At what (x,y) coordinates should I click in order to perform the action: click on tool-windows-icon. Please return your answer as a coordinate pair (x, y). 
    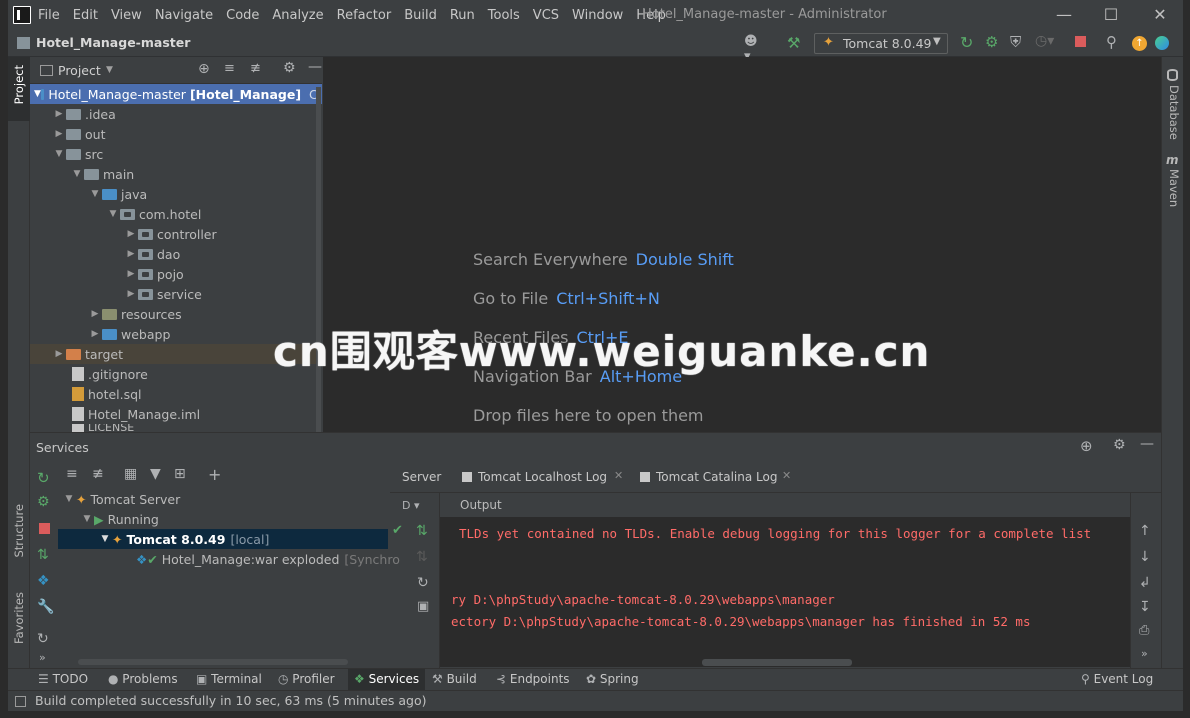
    Looking at the image, I should click on (20, 701).